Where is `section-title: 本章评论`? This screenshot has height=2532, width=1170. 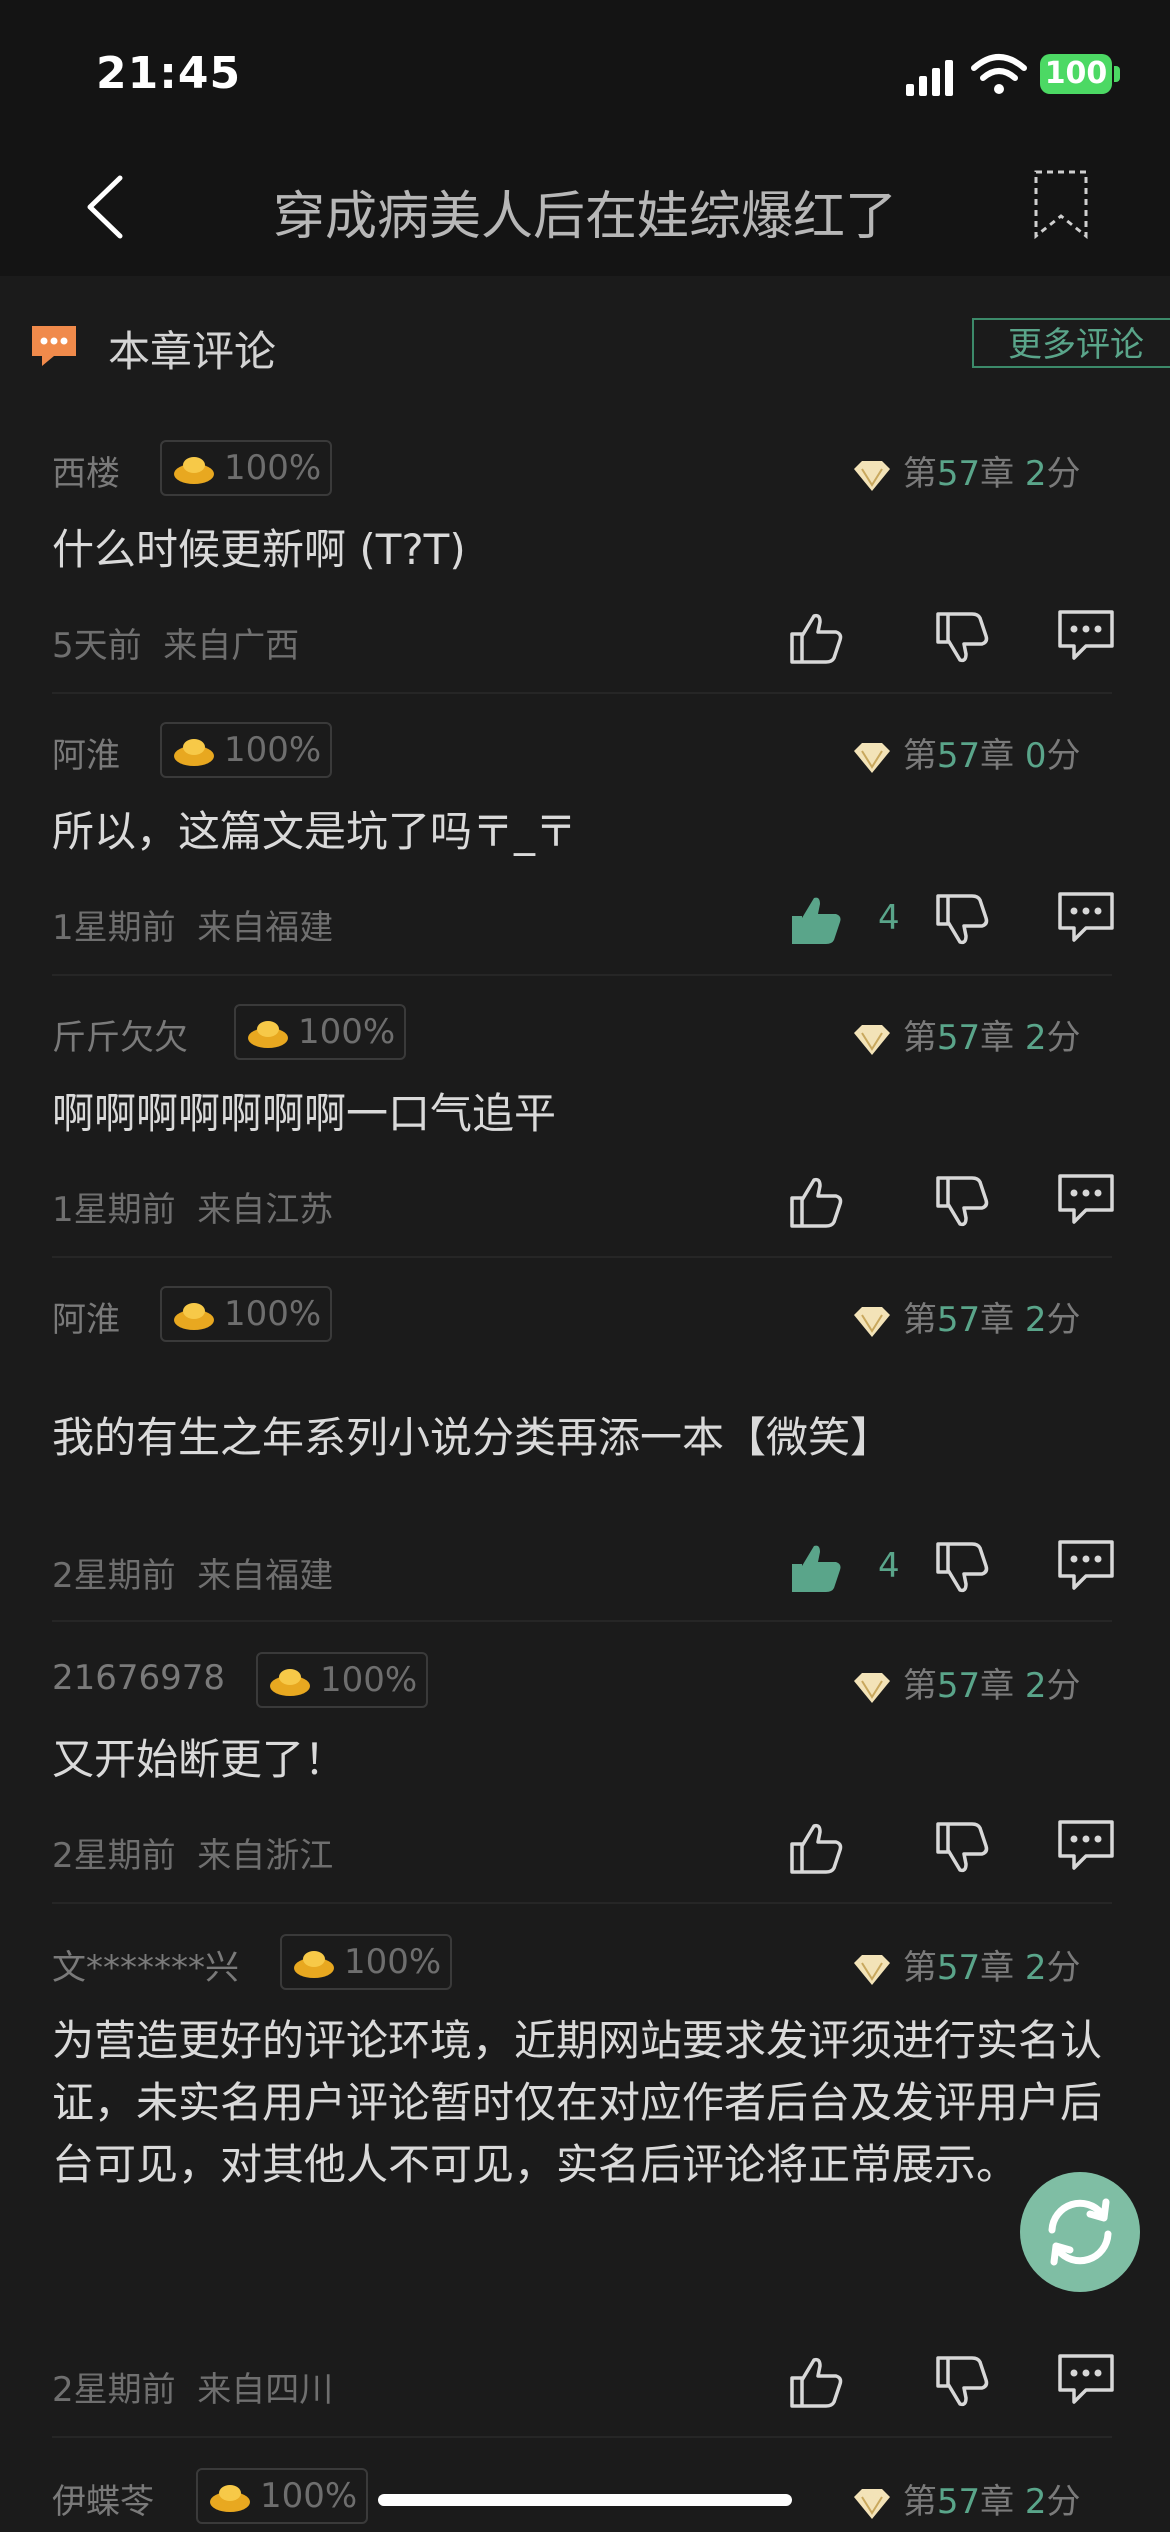 section-title: 本章评论 is located at coordinates (192, 351).